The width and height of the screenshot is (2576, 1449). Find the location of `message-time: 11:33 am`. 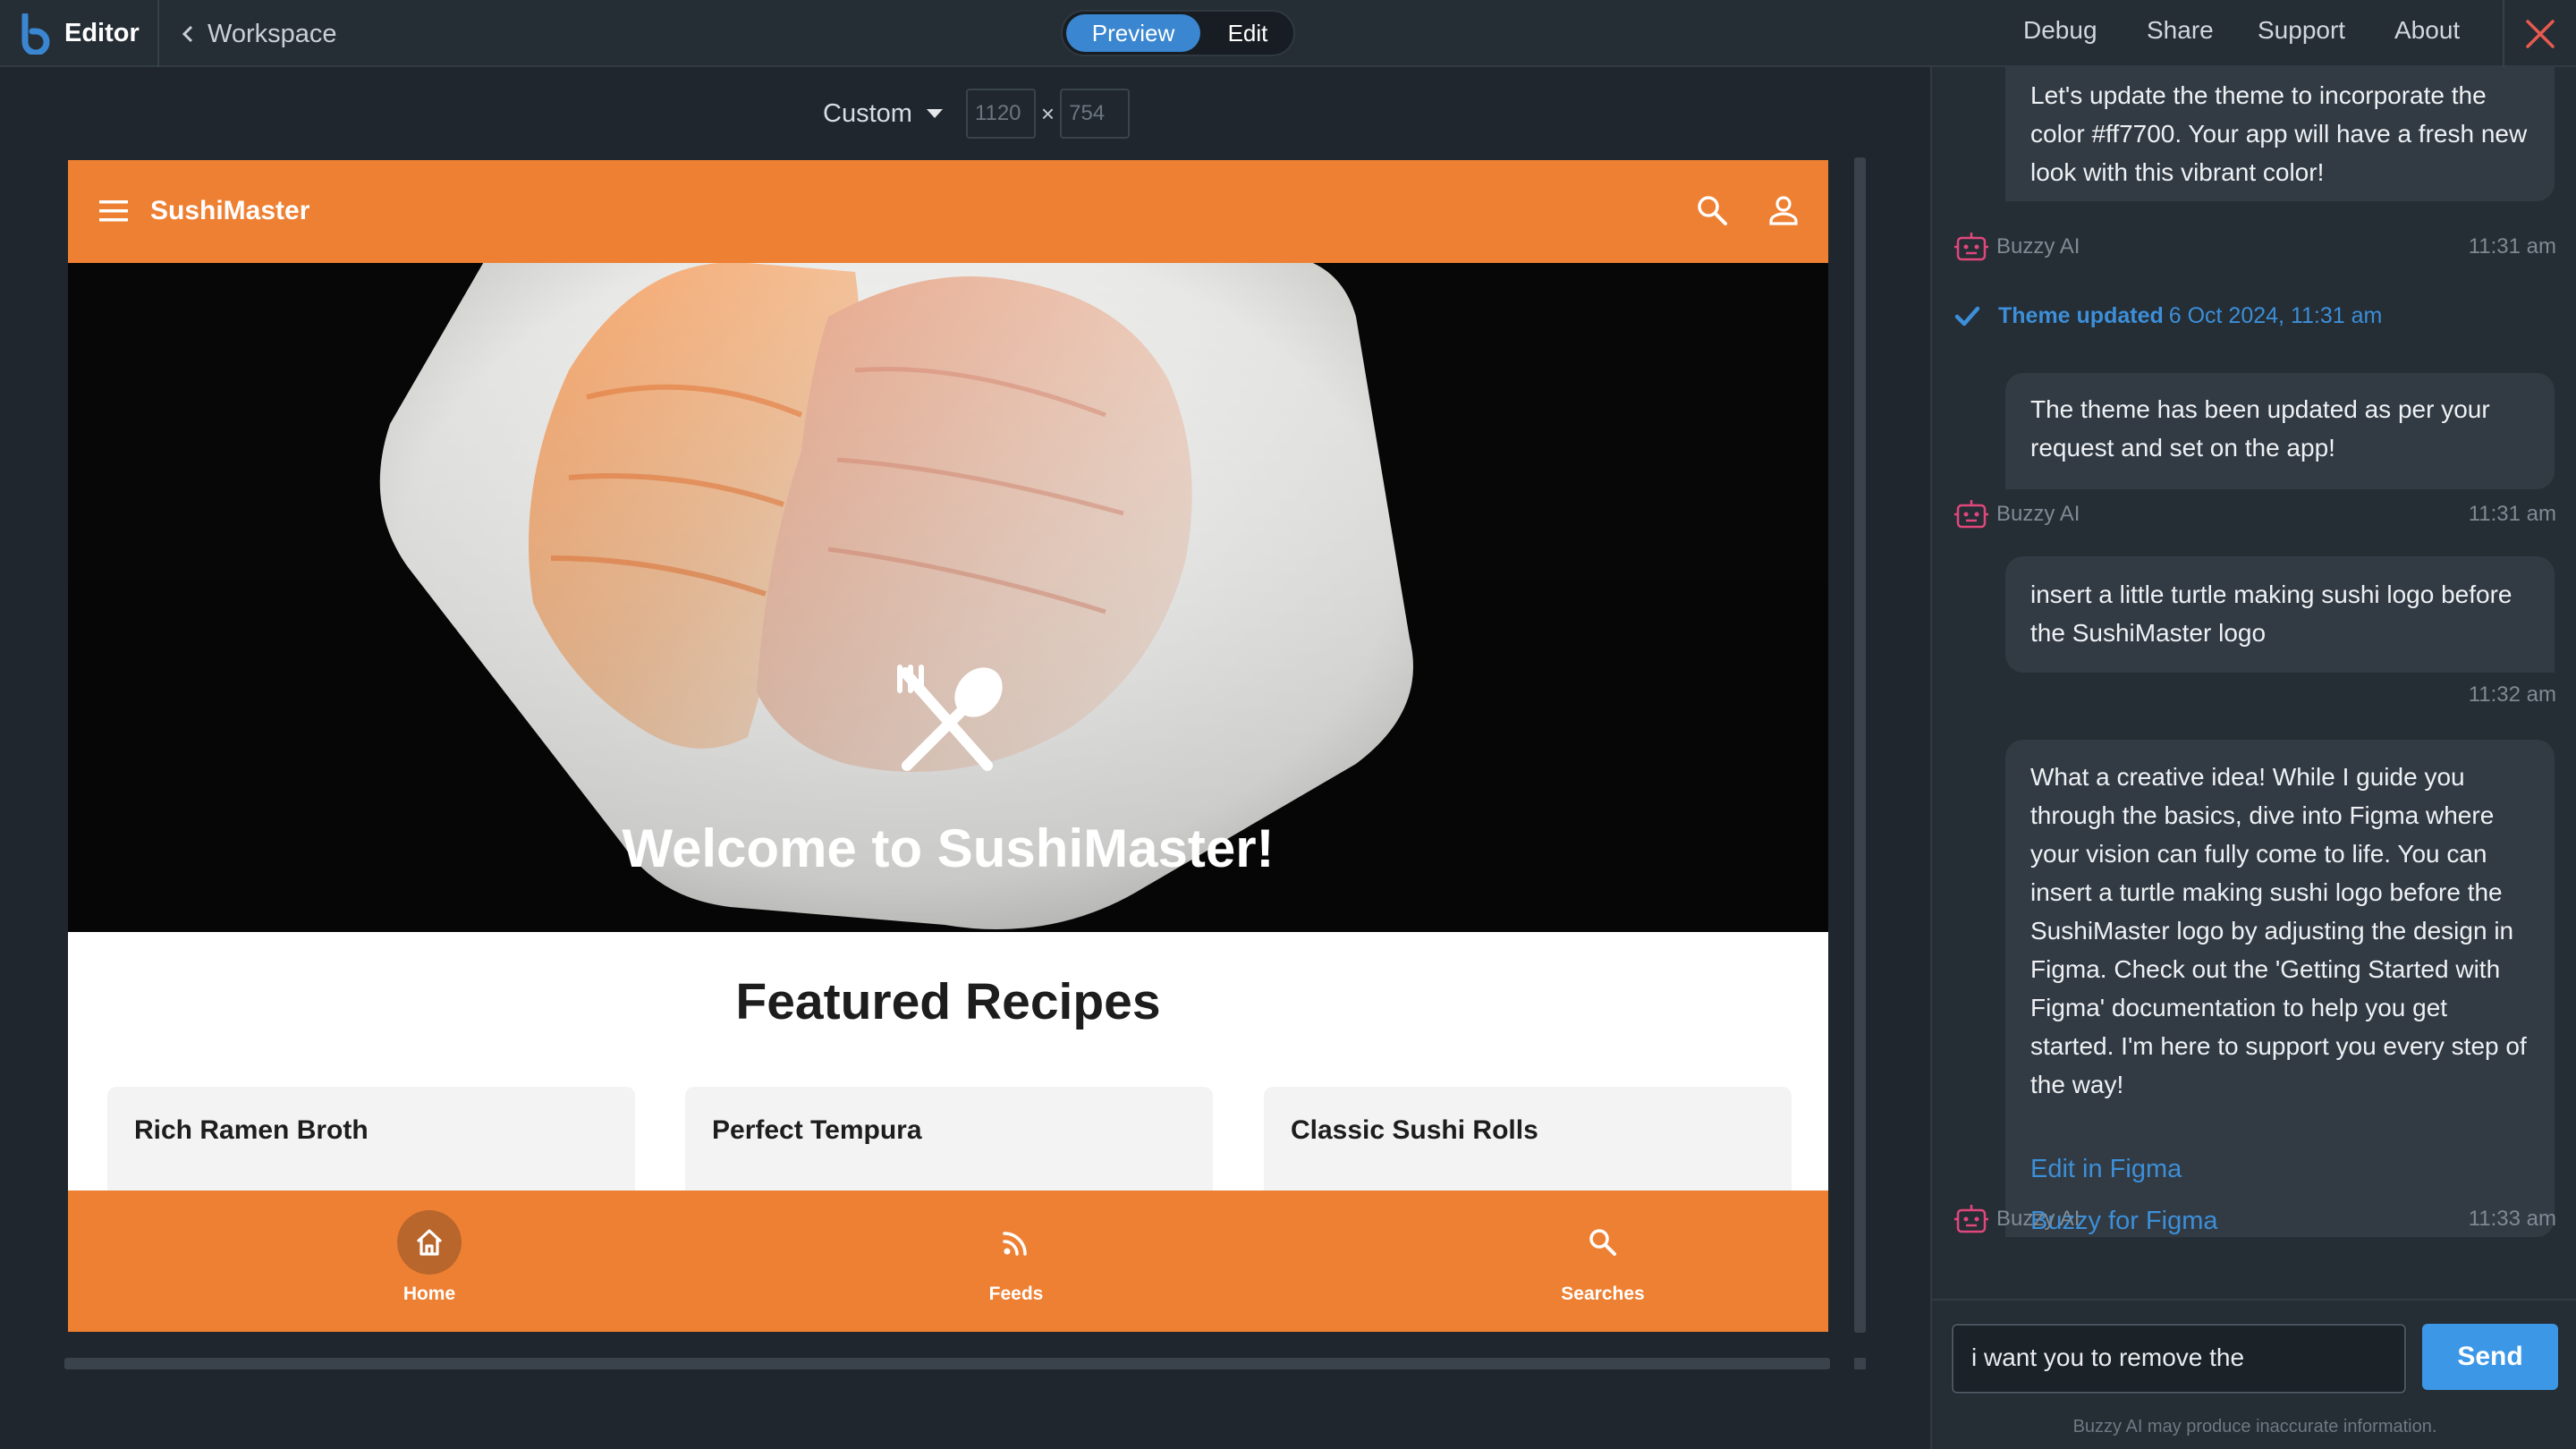

message-time: 11:33 am is located at coordinates (2512, 1219).